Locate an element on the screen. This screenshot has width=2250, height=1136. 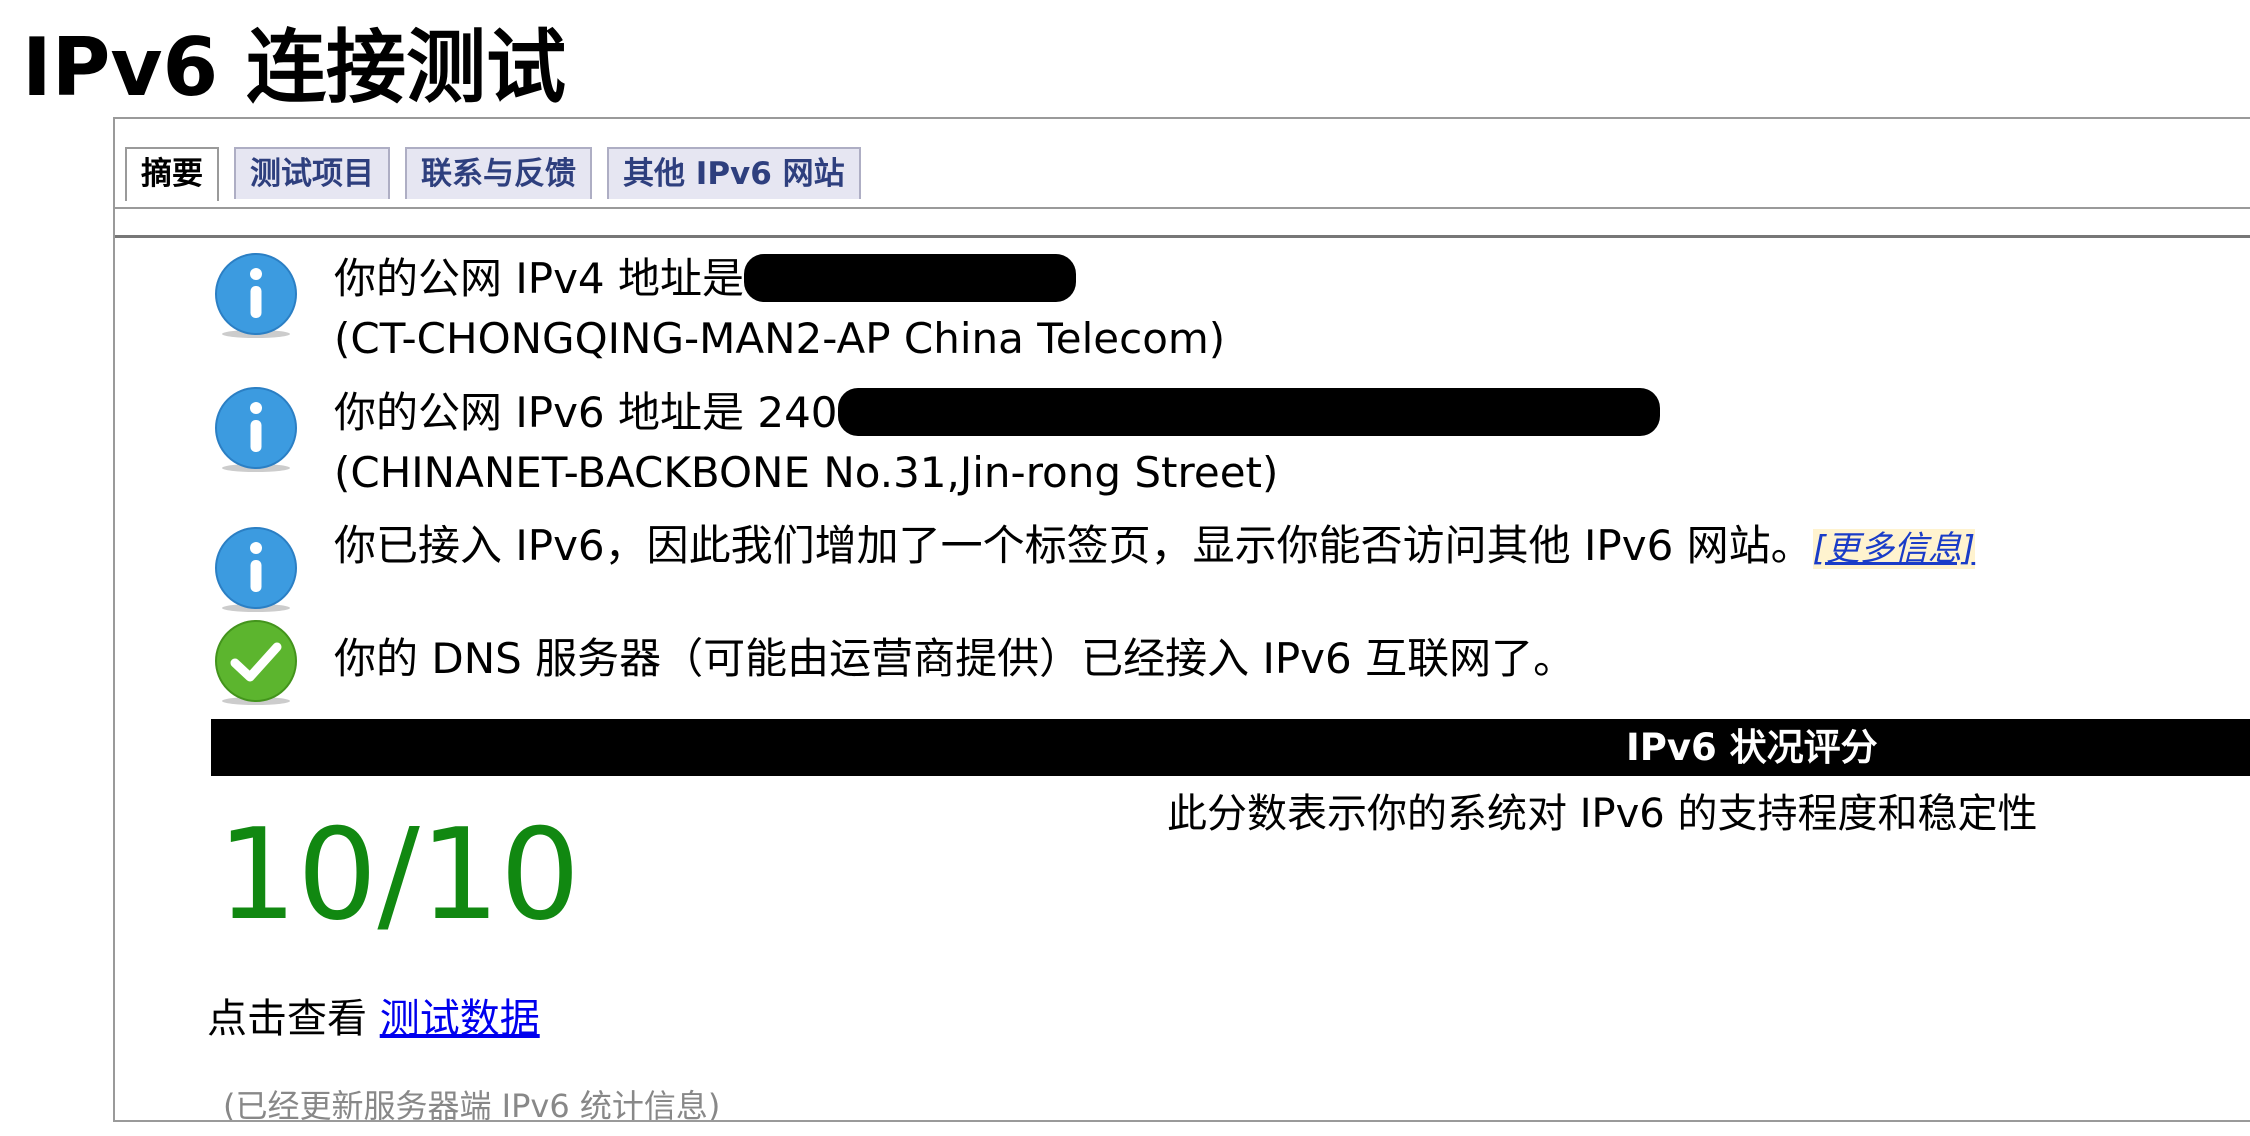
test-data-link: 测试数据 is located at coordinates (460, 1019).